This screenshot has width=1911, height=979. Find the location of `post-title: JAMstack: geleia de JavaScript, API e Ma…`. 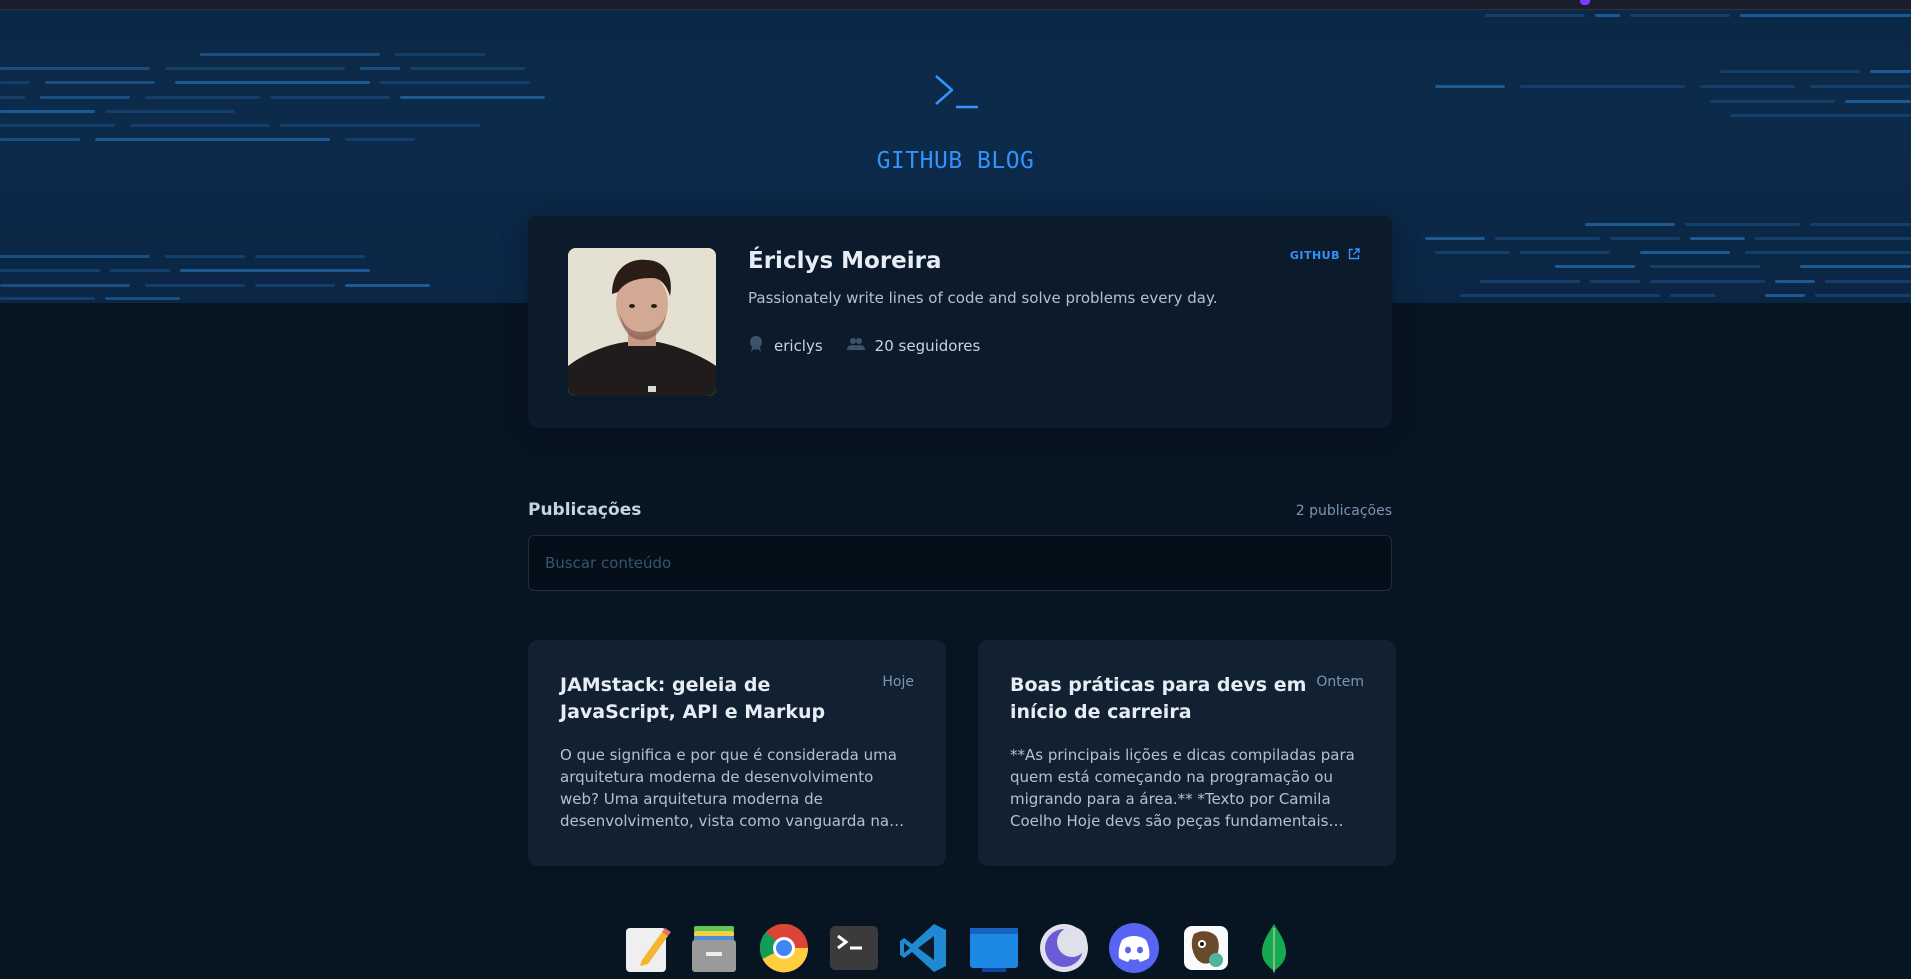

post-title: JAMstack: geleia de JavaScript, API e Ma… is located at coordinates (693, 698).